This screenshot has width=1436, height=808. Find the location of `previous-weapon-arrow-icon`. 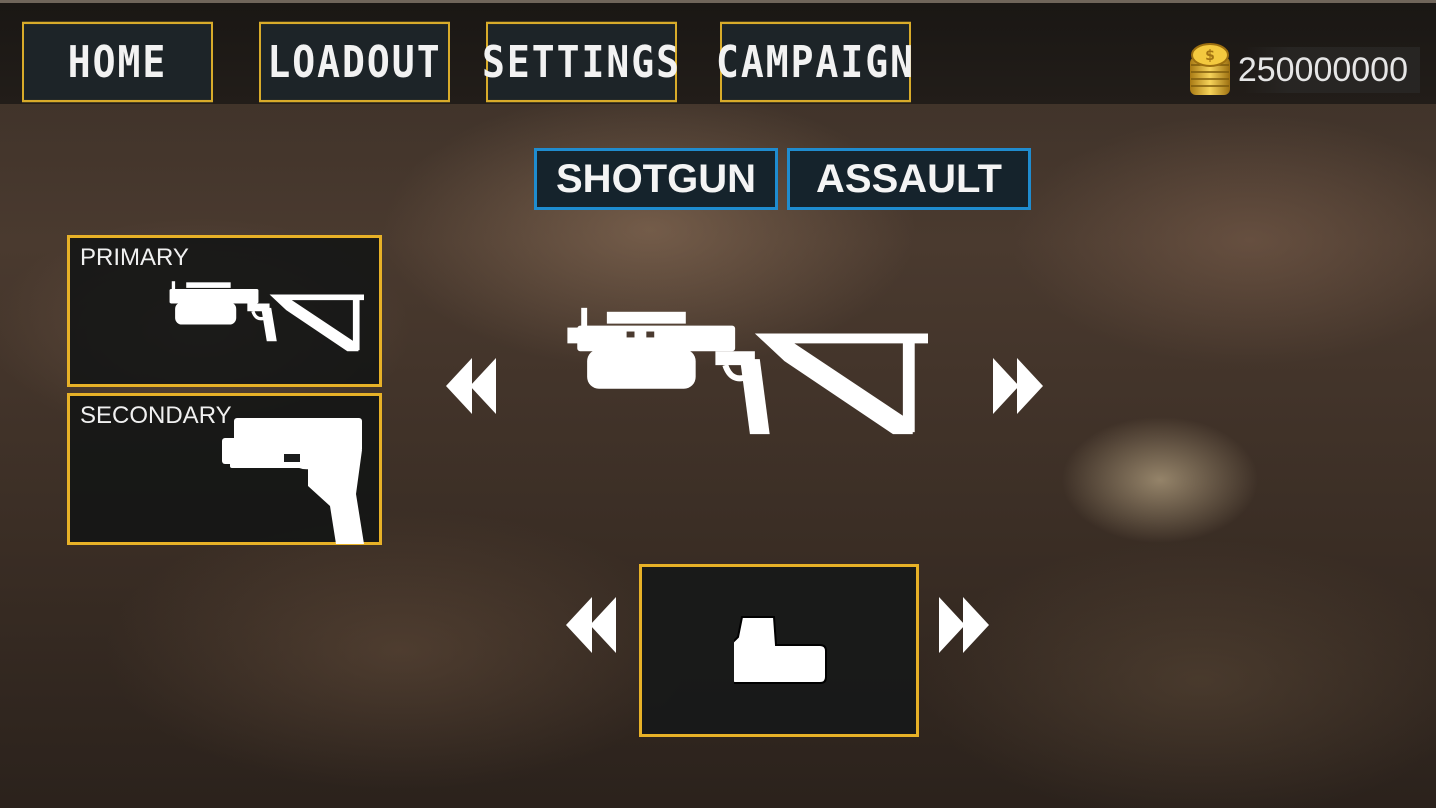

previous-weapon-arrow-icon is located at coordinates (471, 386).